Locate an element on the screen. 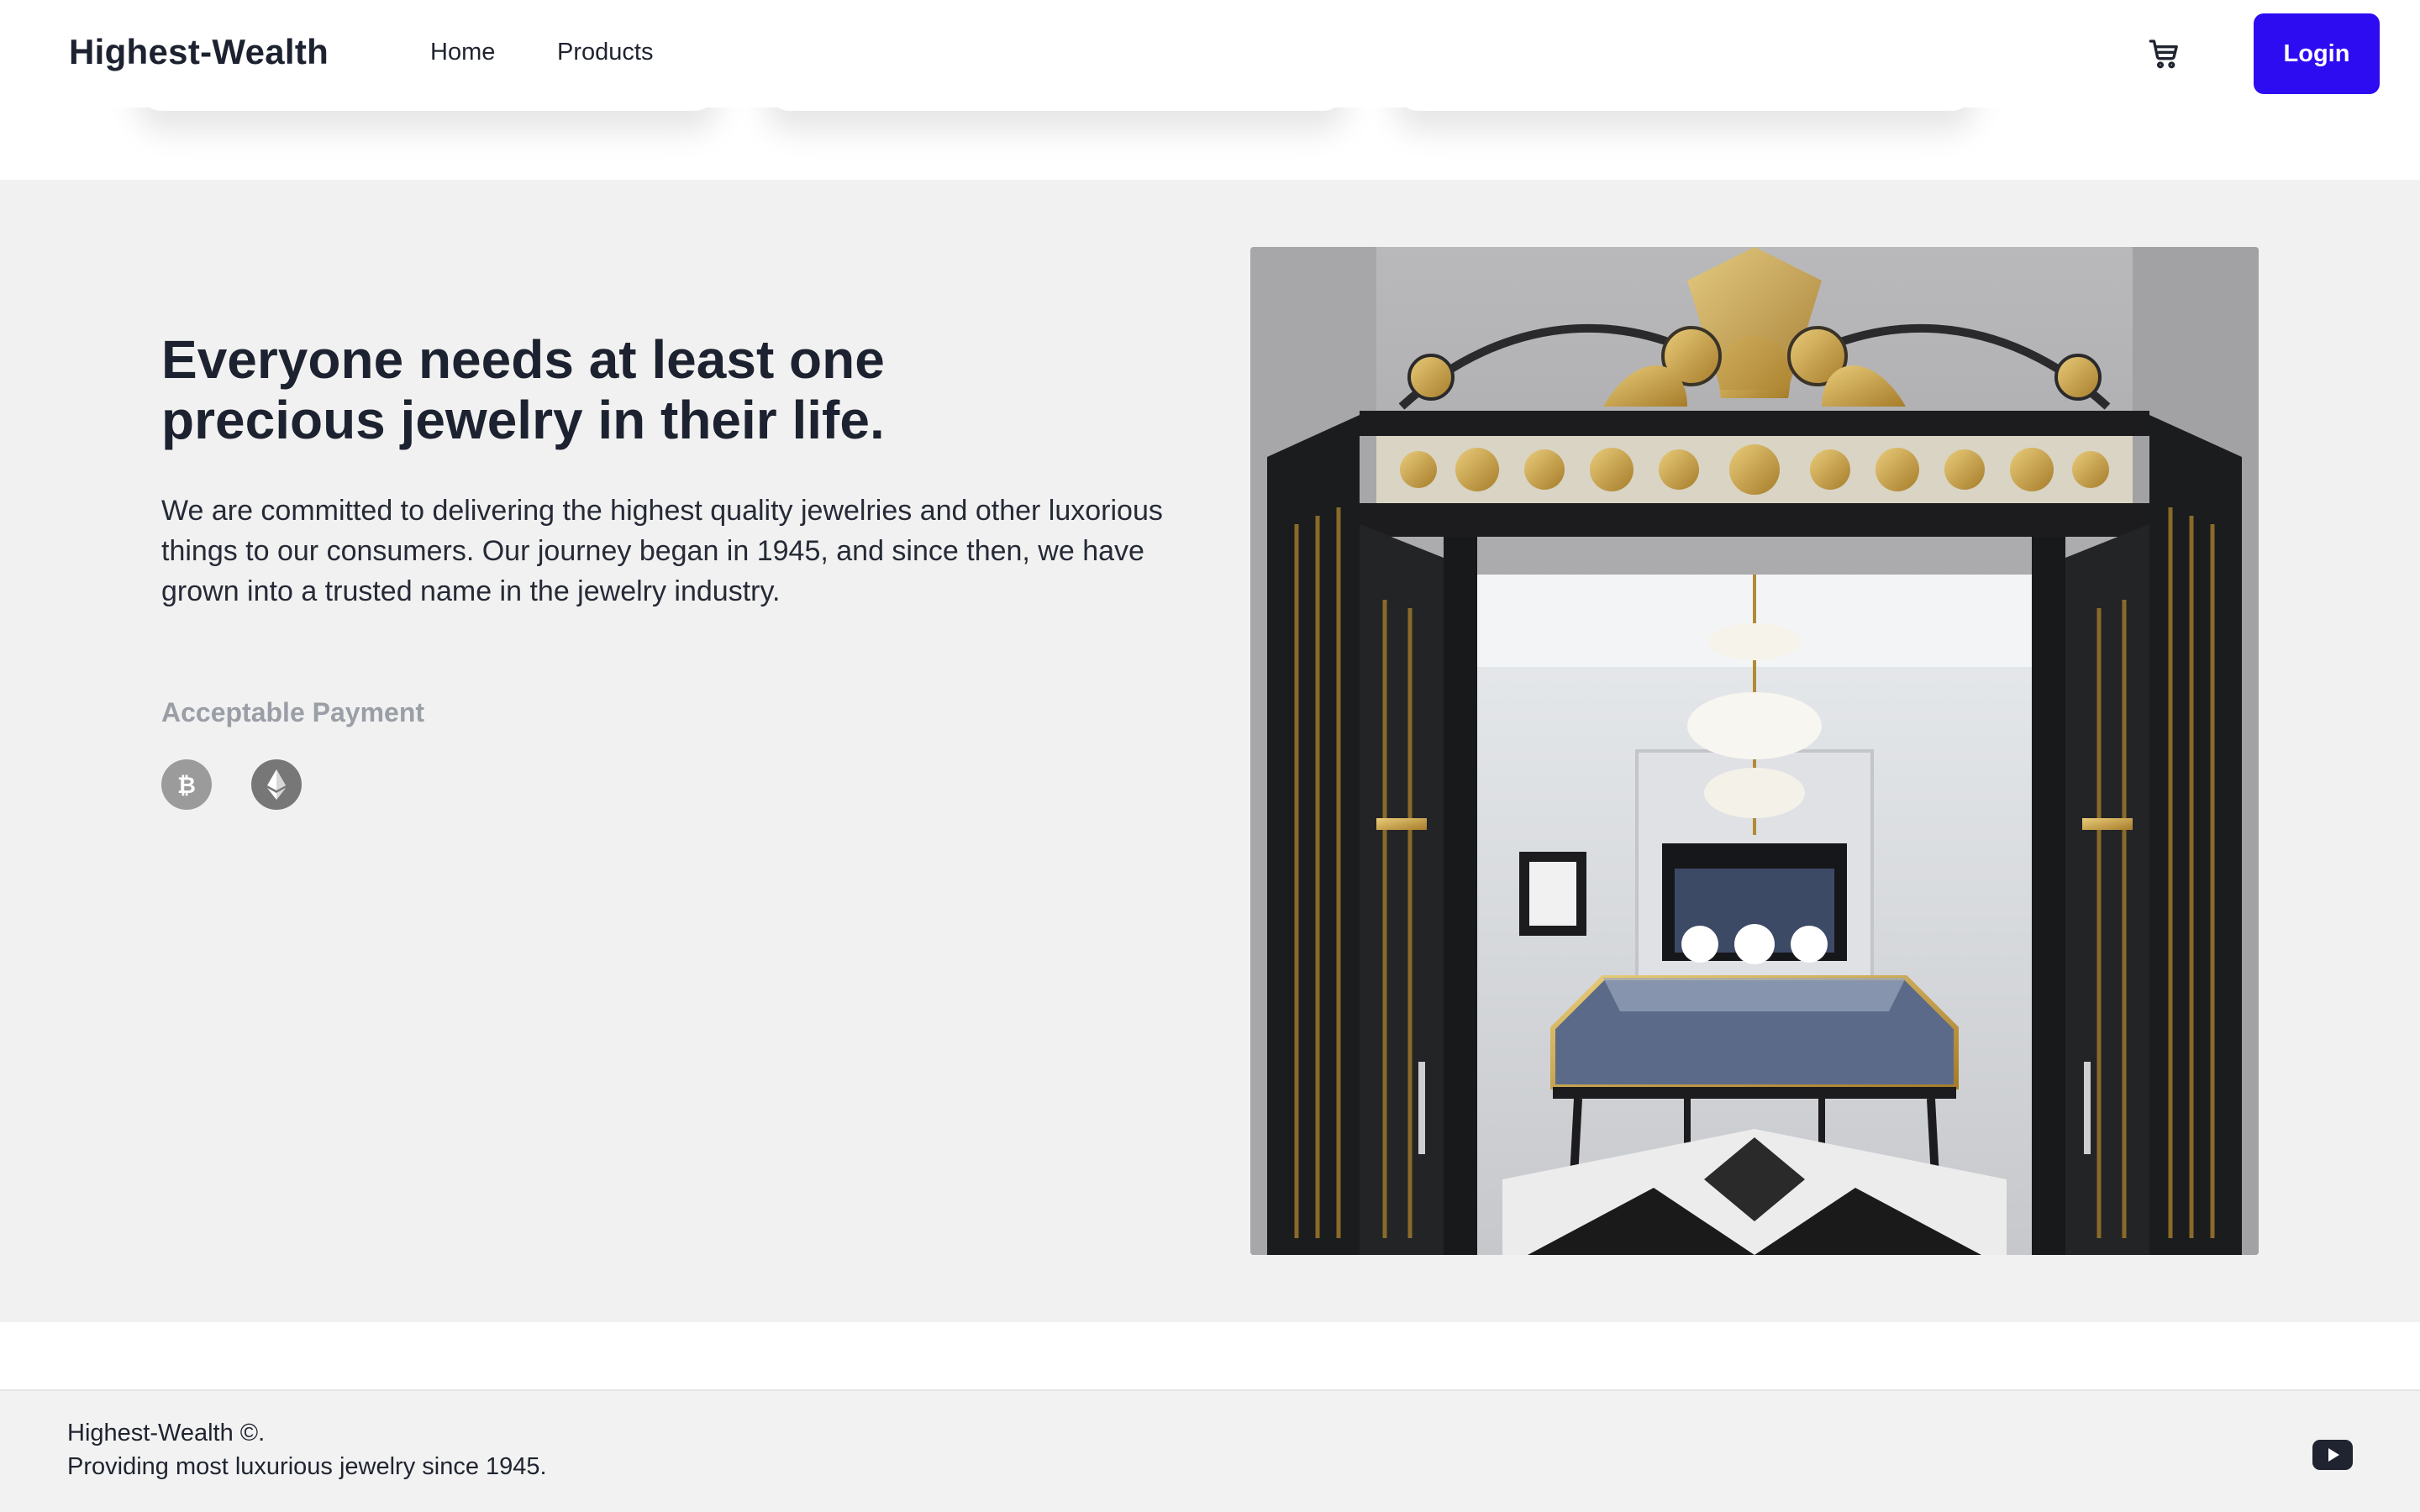 The width and height of the screenshot is (2420, 1512). shopping-cart-icon is located at coordinates (2164, 54).